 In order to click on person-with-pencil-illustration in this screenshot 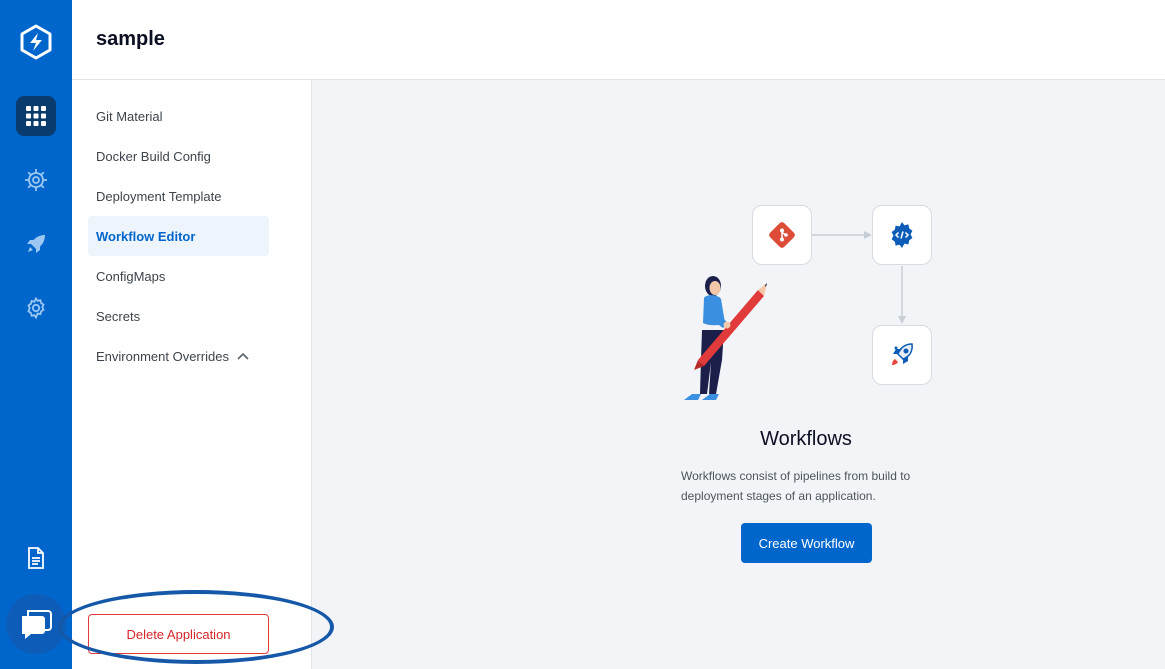, I will do `click(725, 338)`.